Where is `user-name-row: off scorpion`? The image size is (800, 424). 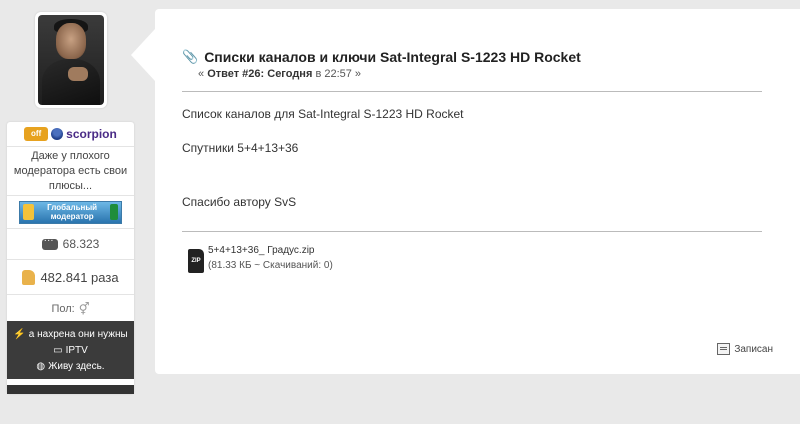
user-name-row: off scorpion is located at coordinates (70, 134).